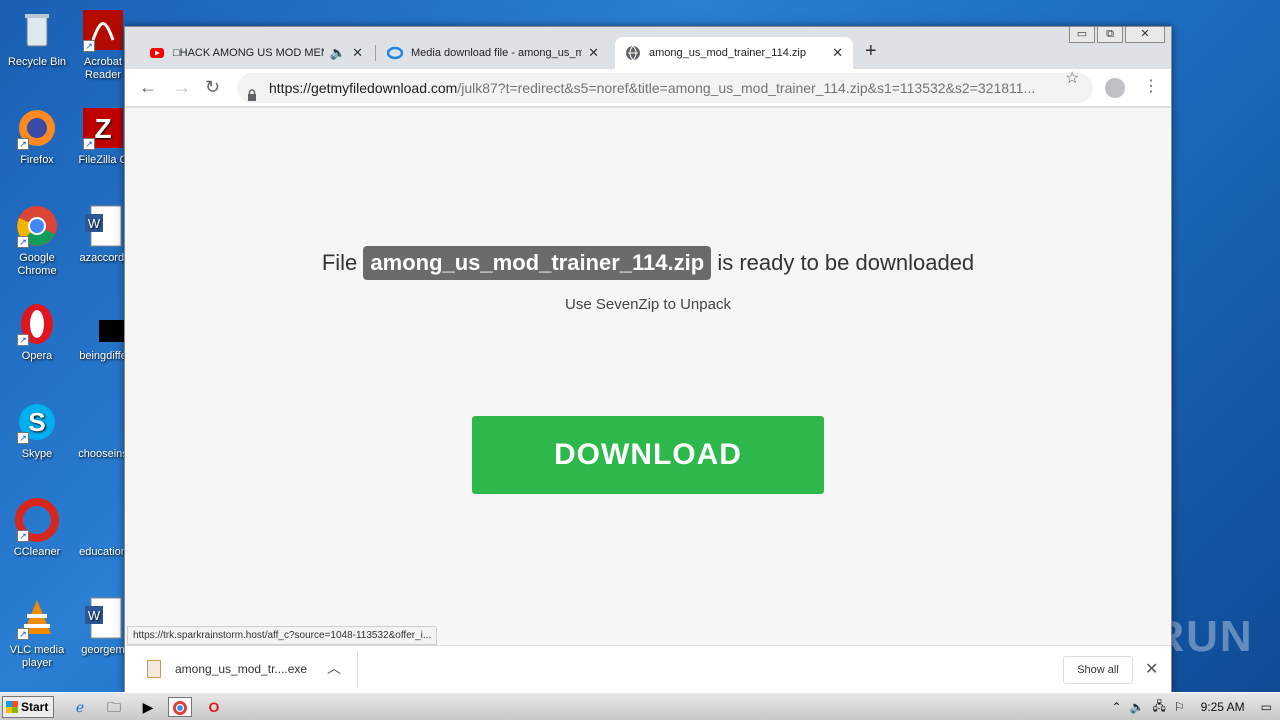 The width and height of the screenshot is (1280, 720). I want to click on media-player-icon: ▶, so click(148, 707).